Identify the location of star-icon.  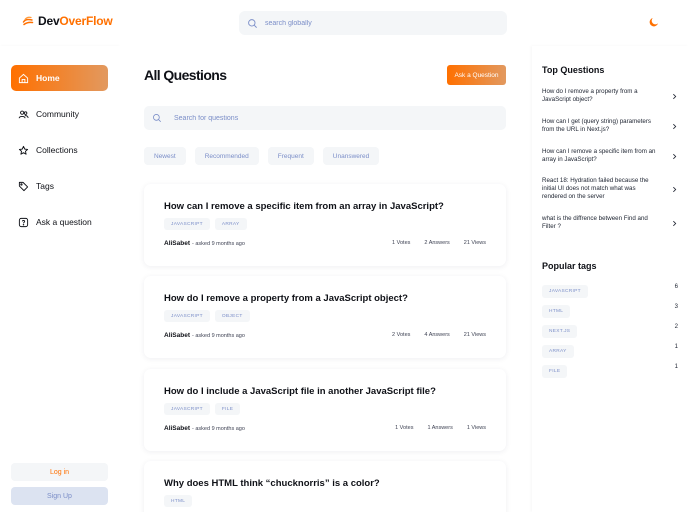
(23, 150).